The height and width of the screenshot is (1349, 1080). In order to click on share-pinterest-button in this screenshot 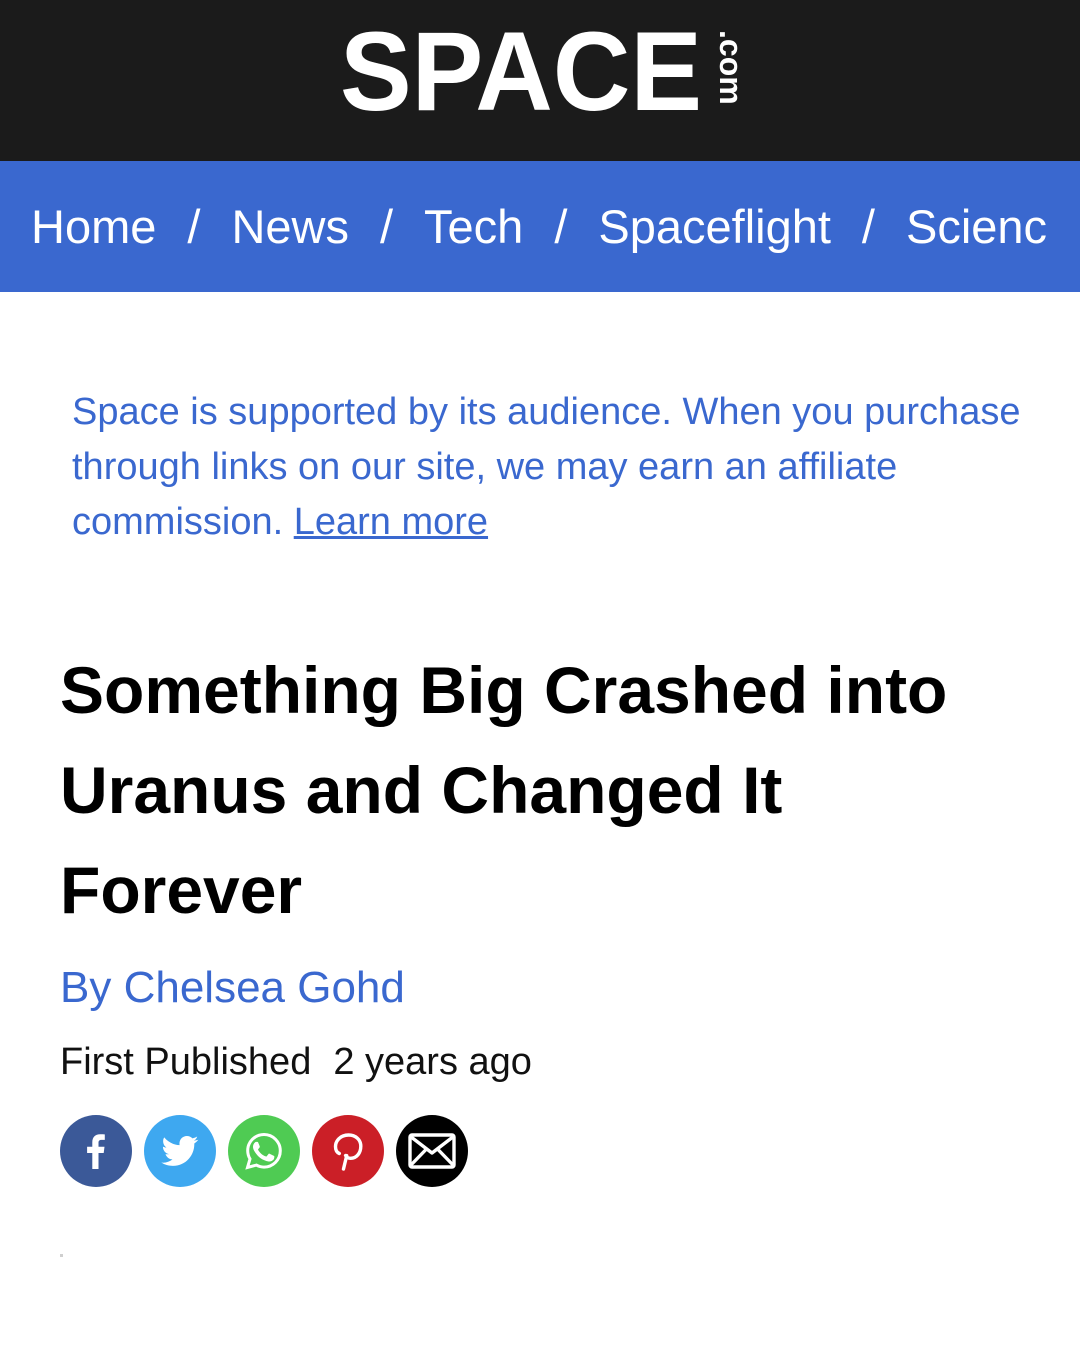, I will do `click(348, 1151)`.